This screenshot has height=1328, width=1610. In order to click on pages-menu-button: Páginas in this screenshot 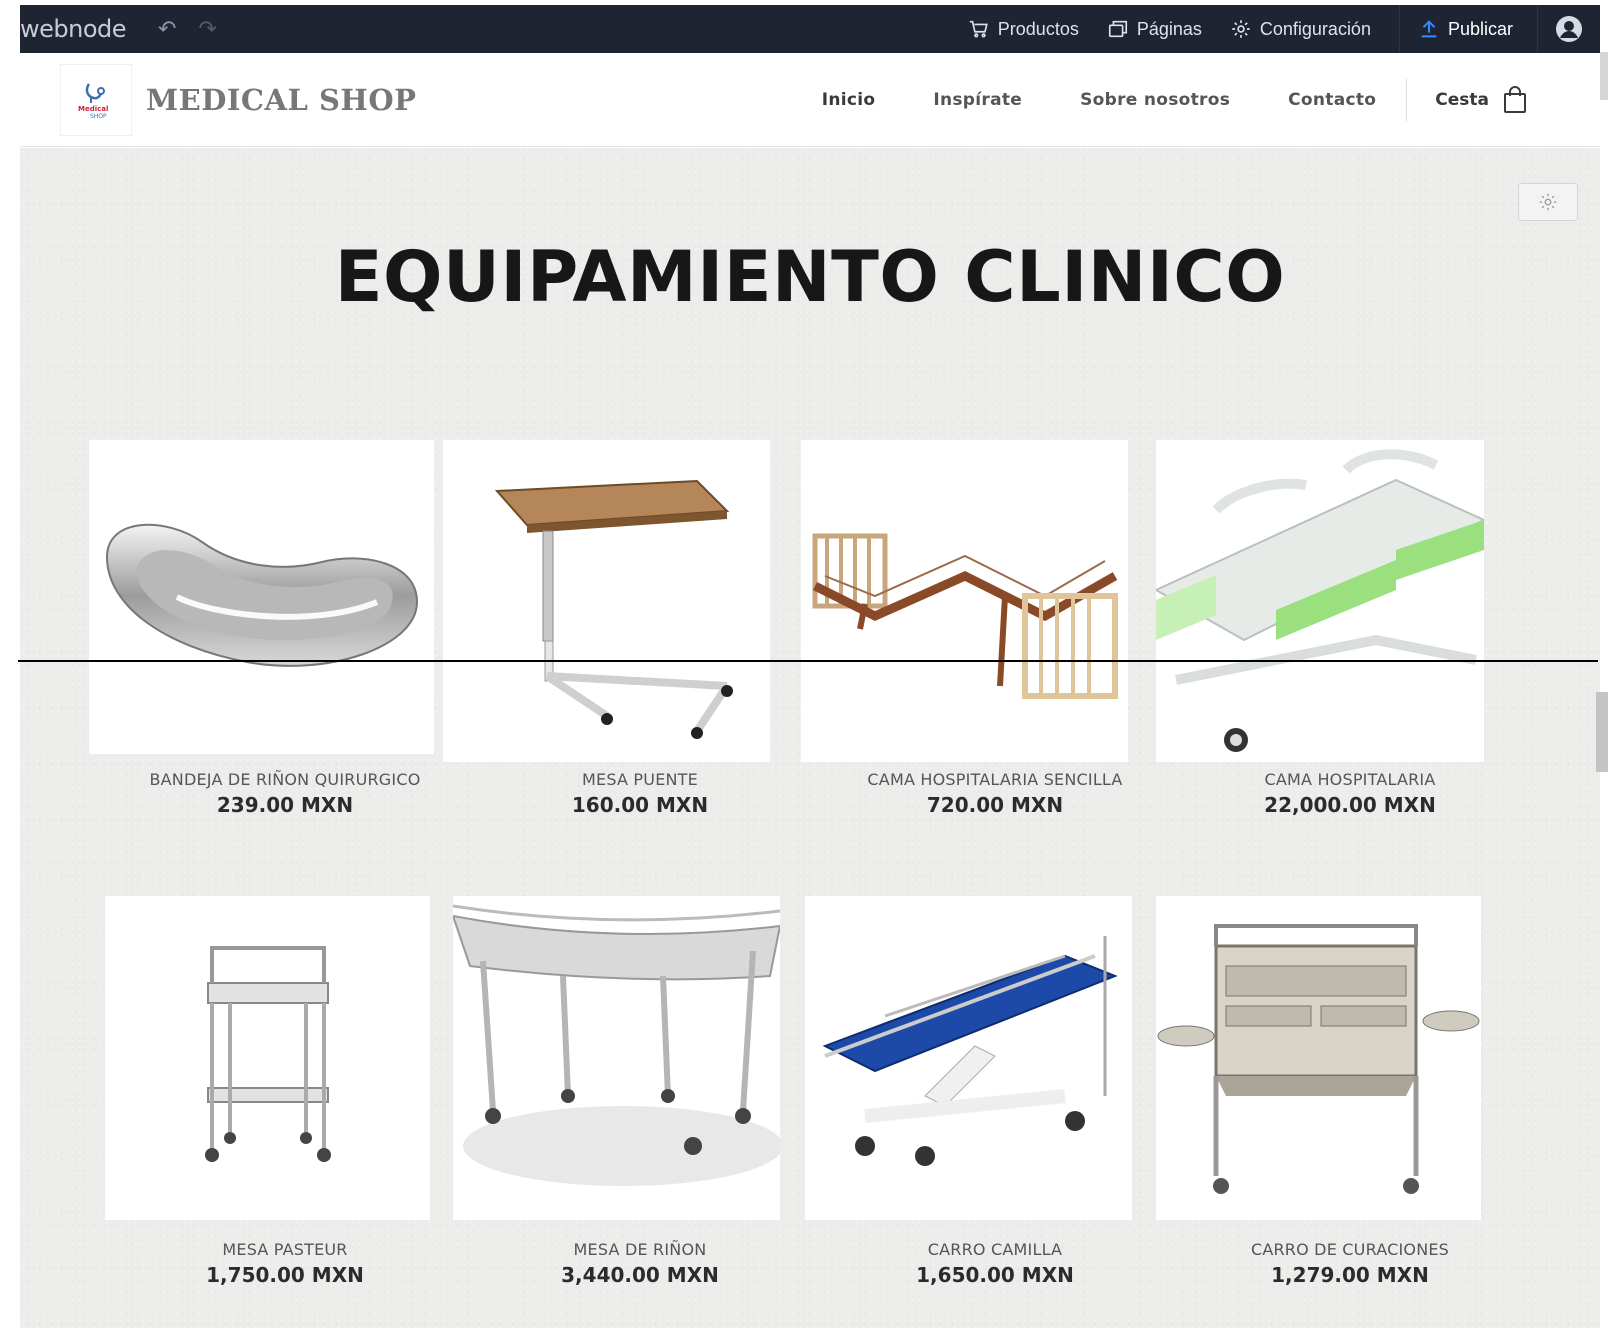, I will do `click(1154, 29)`.